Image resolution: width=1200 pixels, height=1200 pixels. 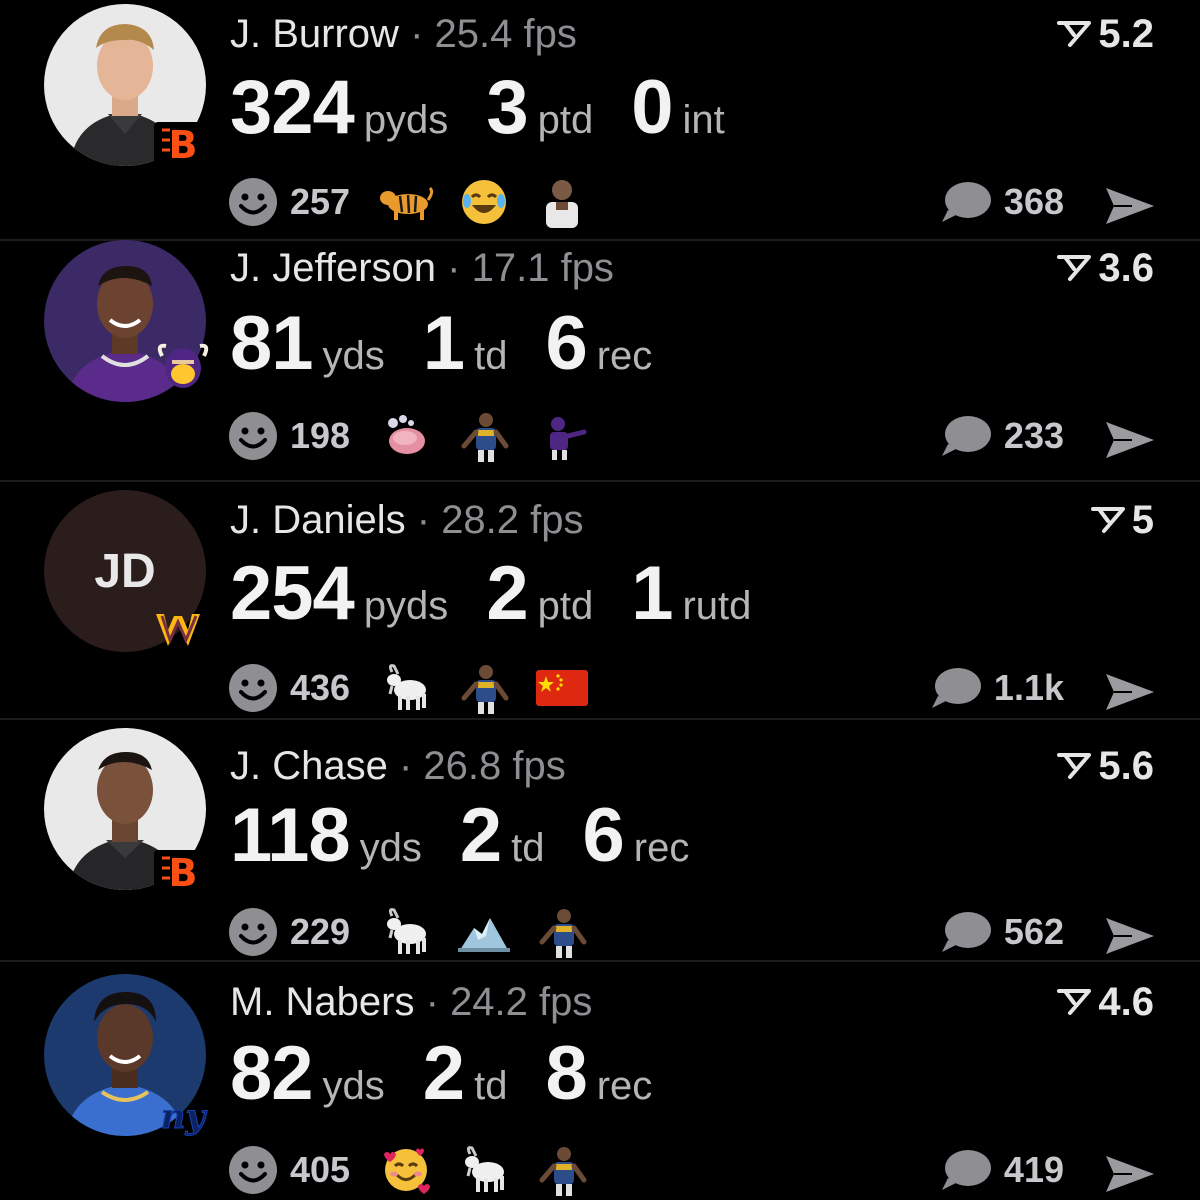 What do you see at coordinates (183, 629) in the screenshot?
I see `commanders-logo-icon` at bounding box center [183, 629].